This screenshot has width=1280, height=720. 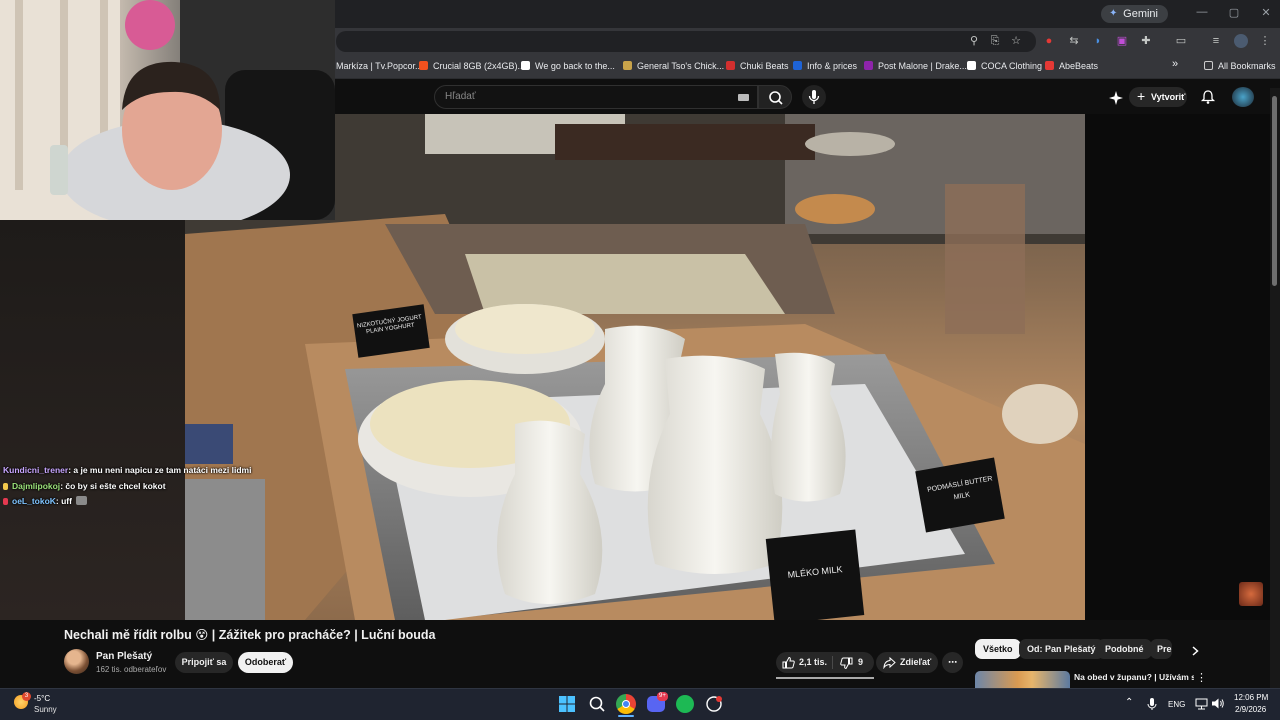 I want to click on cat-emote-icon, so click(x=81, y=500).